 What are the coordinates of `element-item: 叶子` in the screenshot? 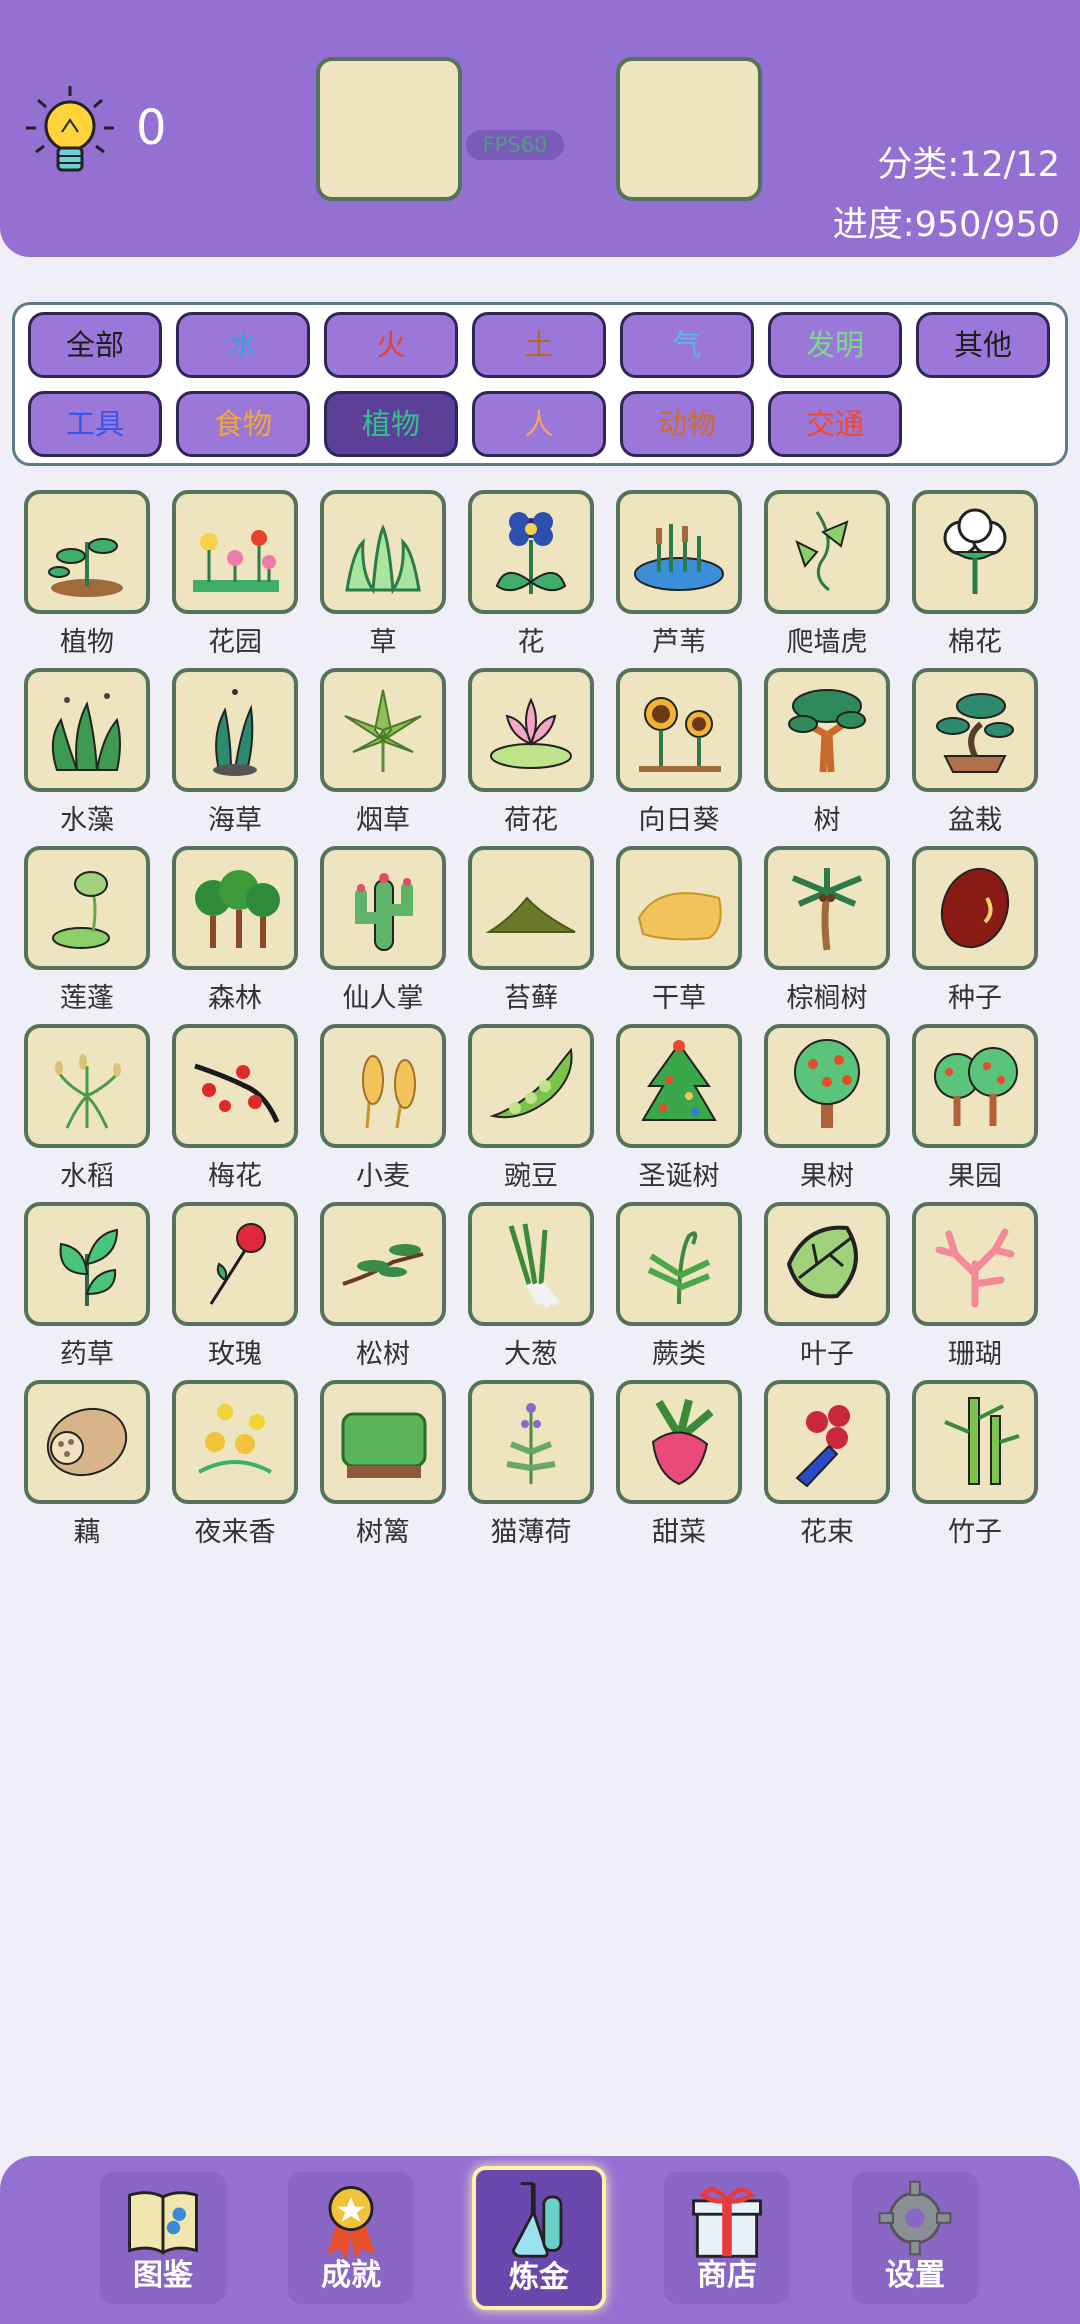 It's located at (827, 1286).